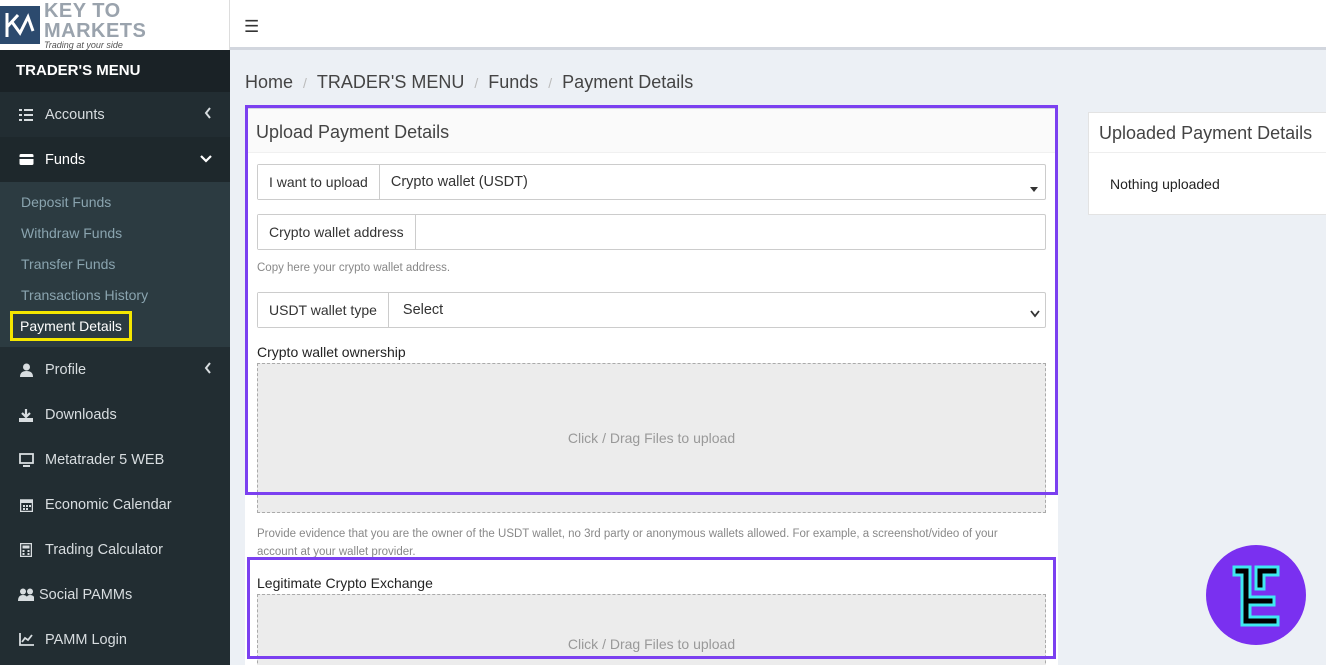 The width and height of the screenshot is (1326, 665). I want to click on exchange-label: Legitimate Crypto Exchange, so click(345, 583).